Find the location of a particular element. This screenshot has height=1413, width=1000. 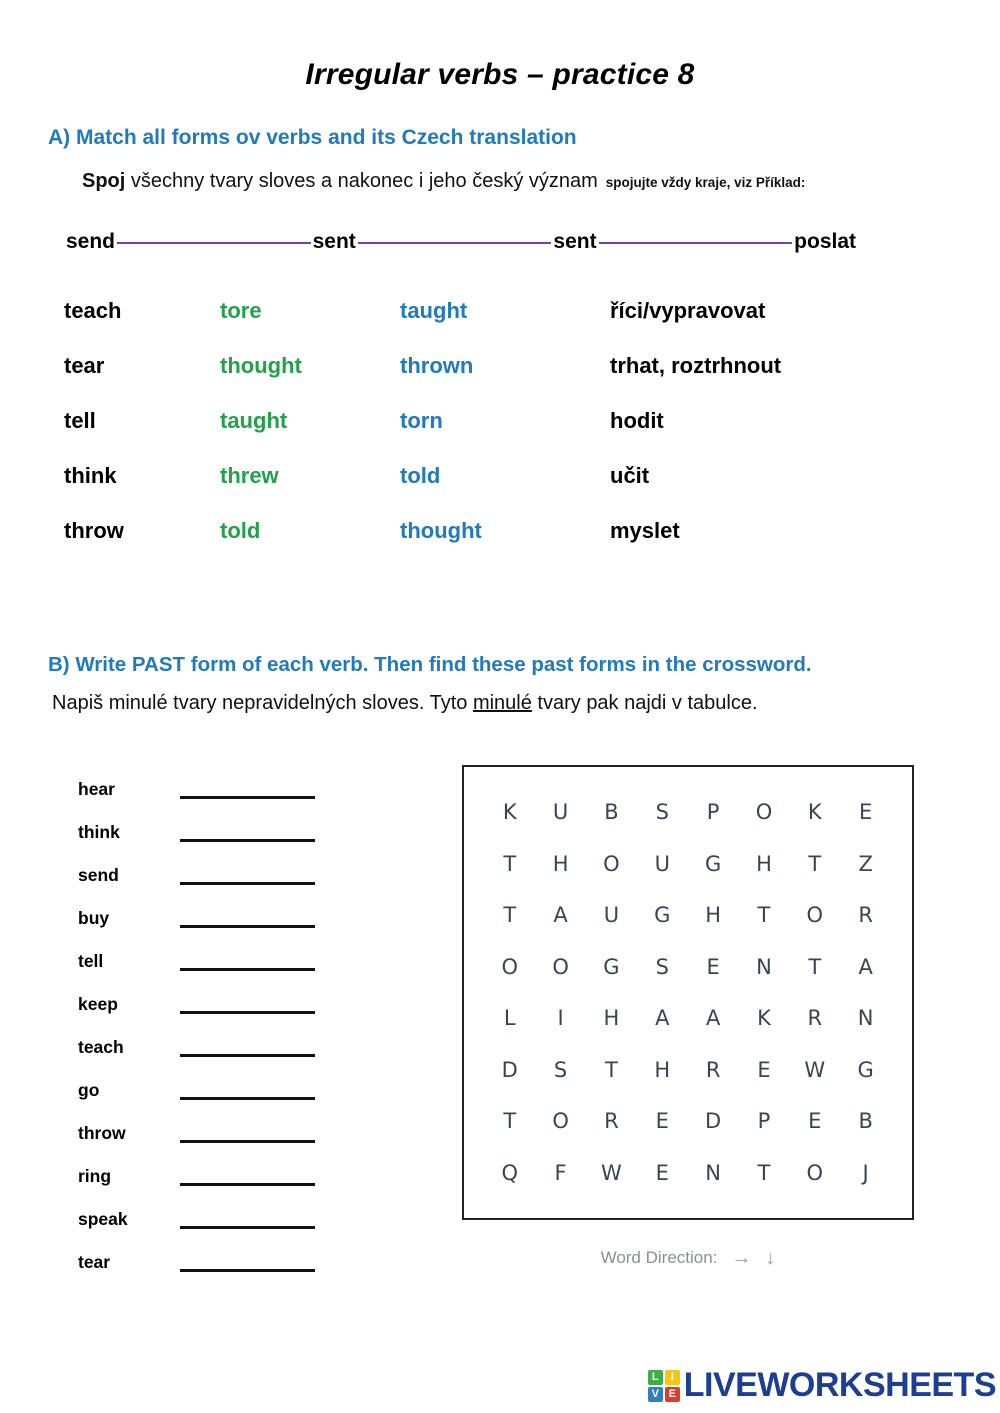

match-past-word: tore is located at coordinates (310, 311).